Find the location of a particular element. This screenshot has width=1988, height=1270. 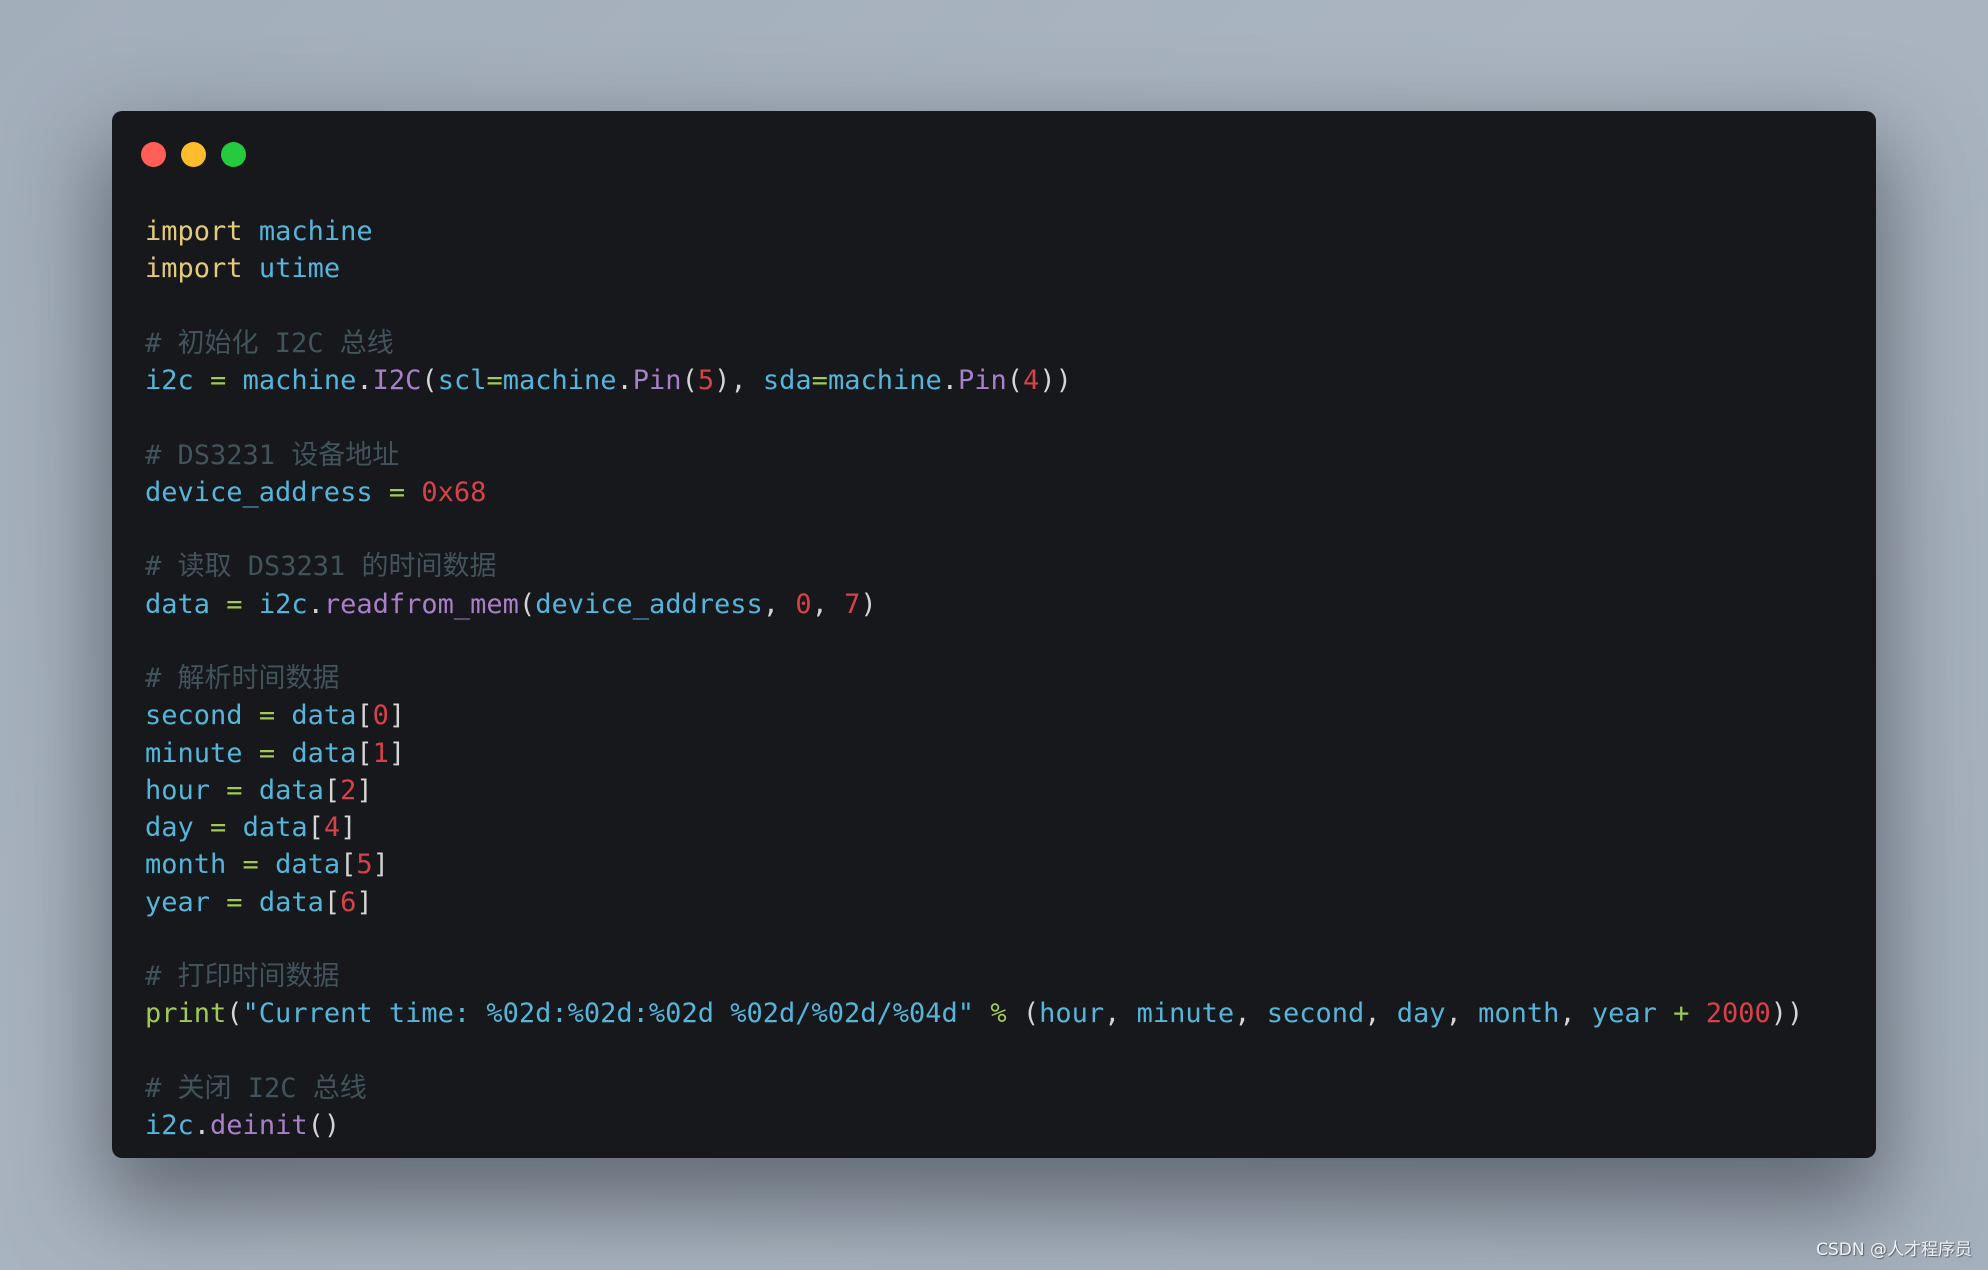

code-line: device_address = 0x68 is located at coordinates (974, 492).